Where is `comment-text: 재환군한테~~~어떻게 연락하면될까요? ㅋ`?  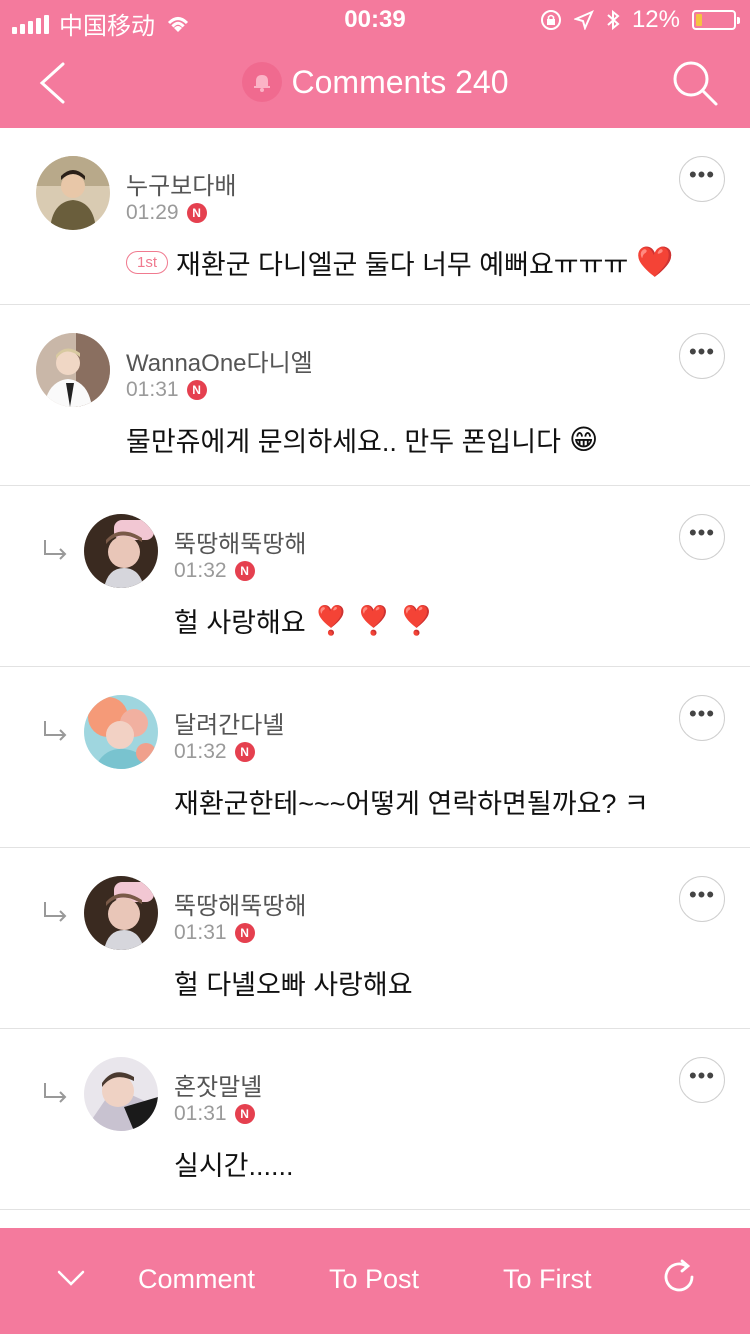 comment-text: 재환군한테~~~어떻게 연락하면될까요? ㅋ is located at coordinates (411, 804).